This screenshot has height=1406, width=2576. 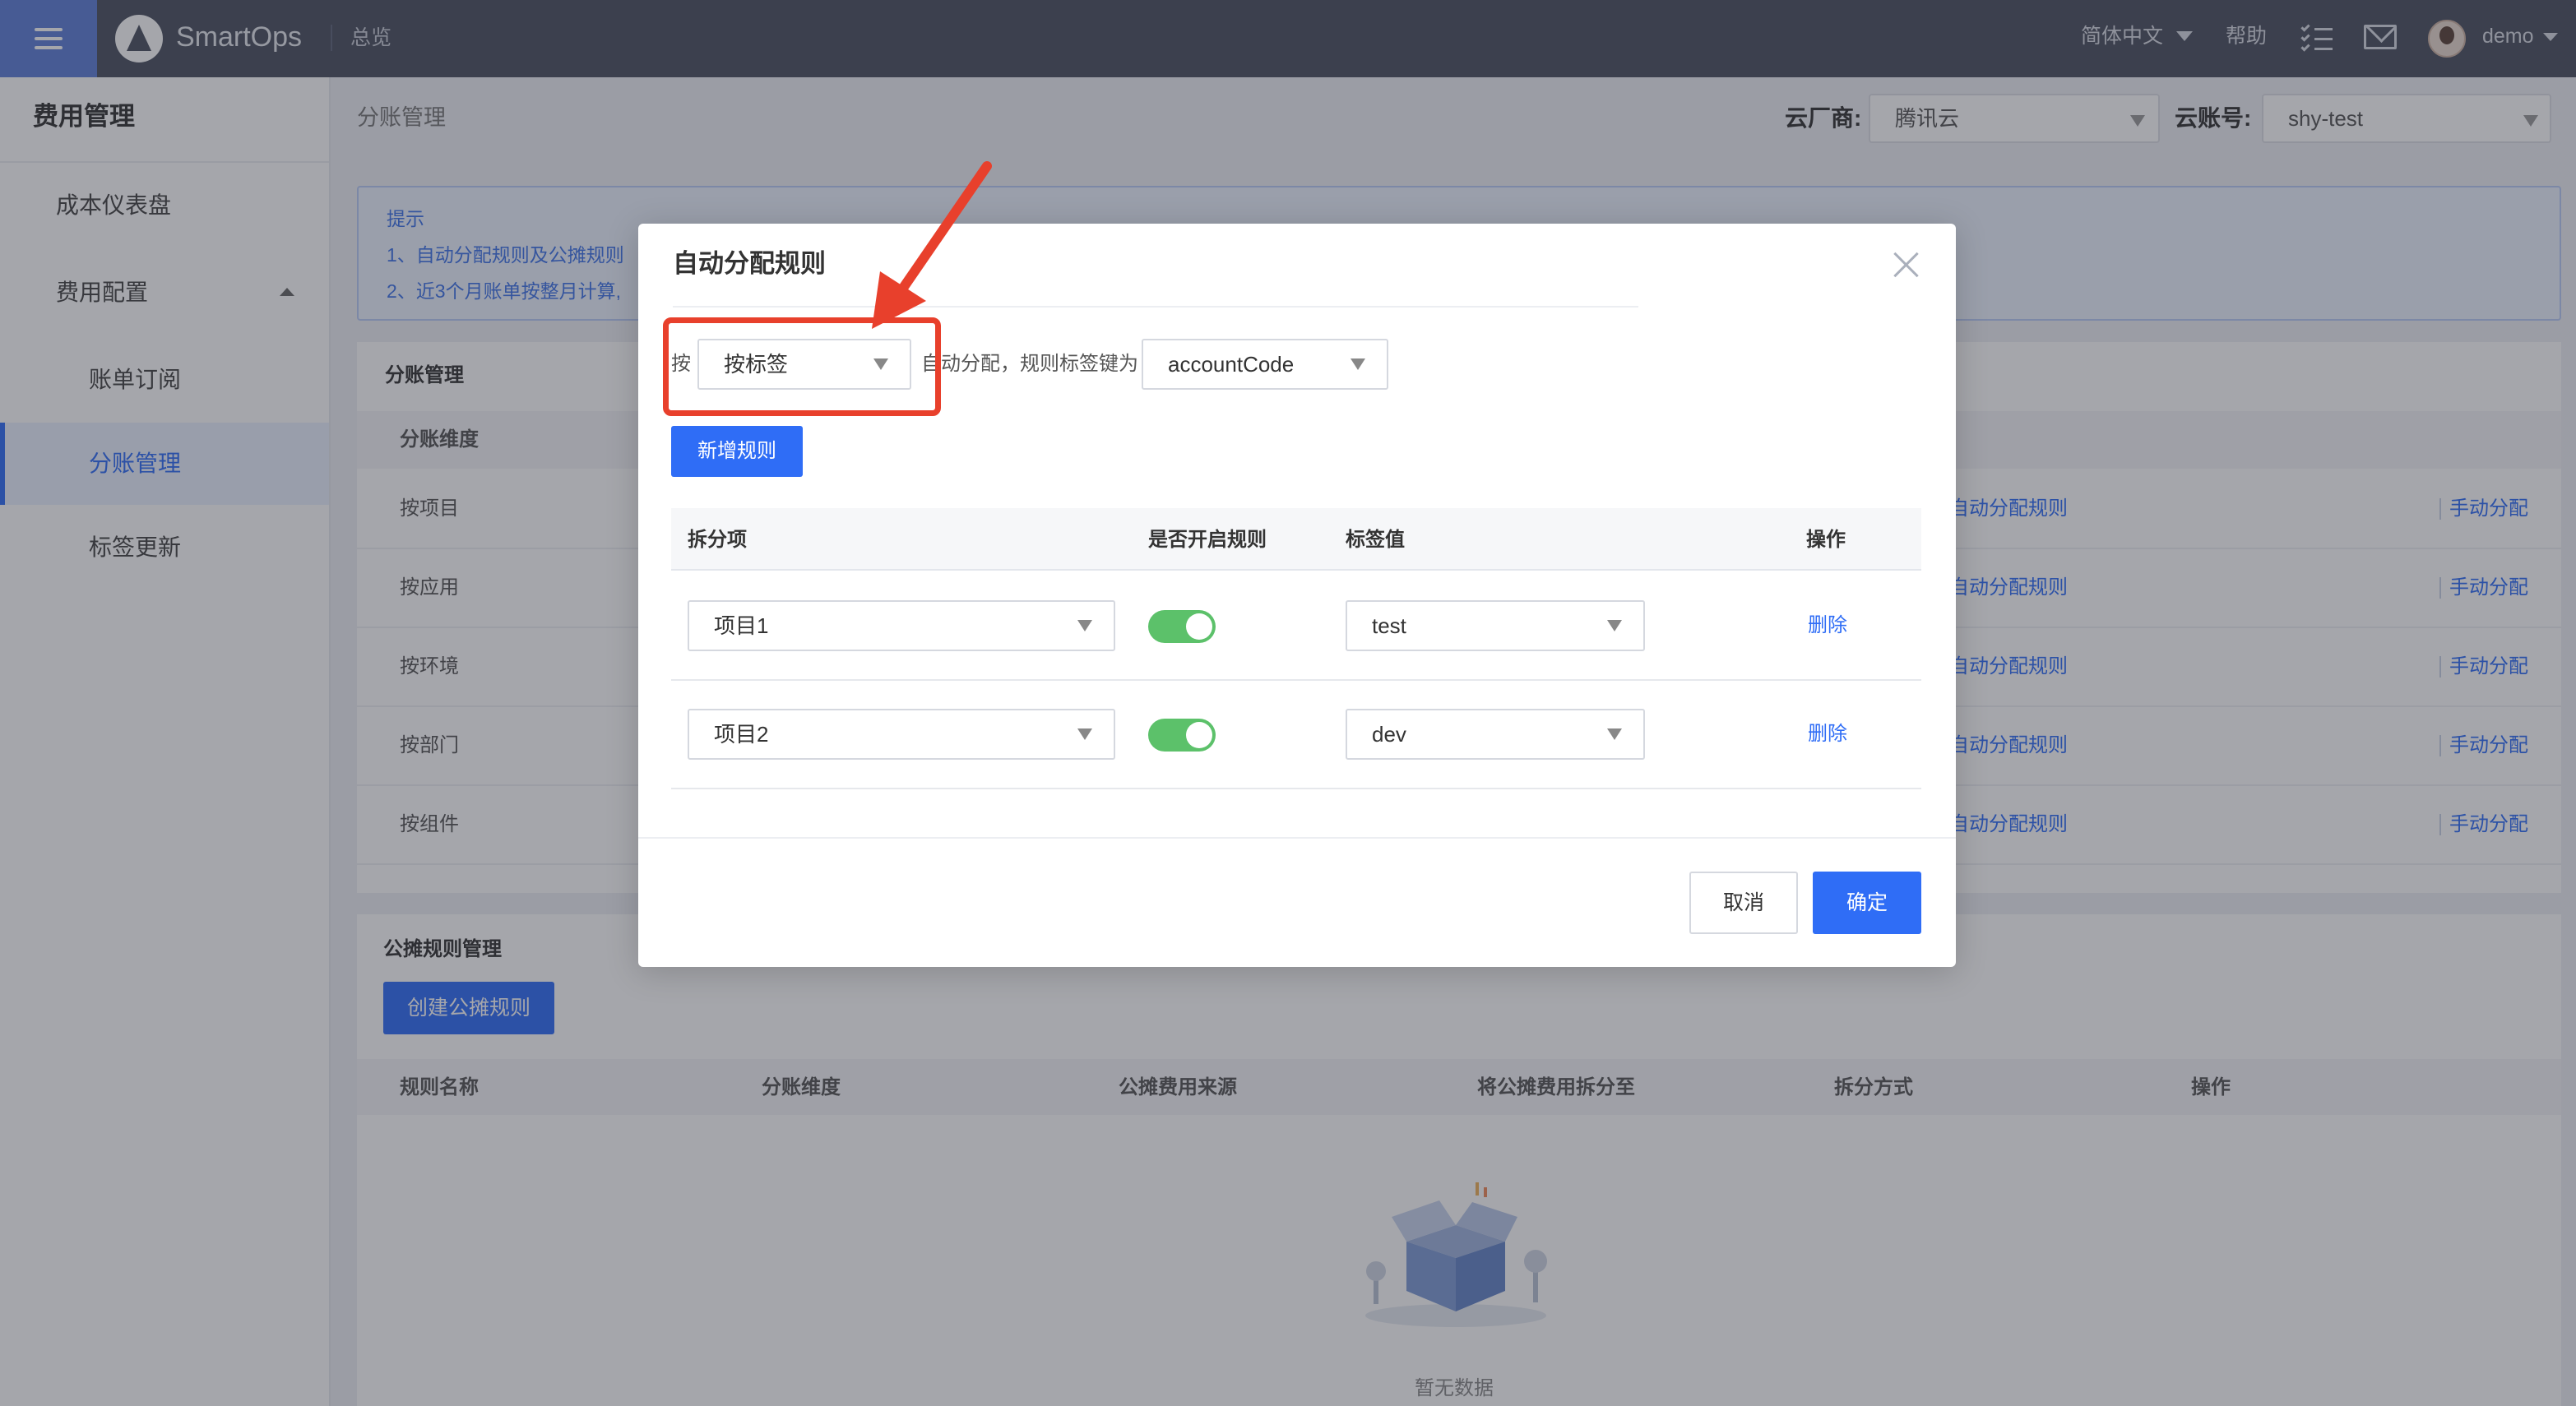 I want to click on rule-table-header: 拆分项 是否开启规则 标签值 操作, so click(x=1296, y=539).